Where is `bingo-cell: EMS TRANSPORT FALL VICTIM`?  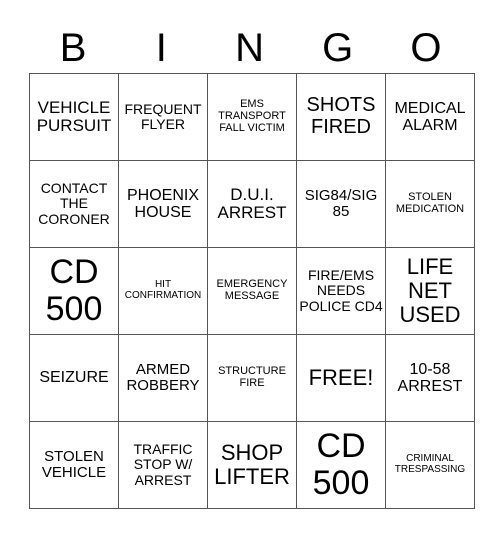
bingo-cell: EMS TRANSPORT FALL VICTIM is located at coordinates (252, 117).